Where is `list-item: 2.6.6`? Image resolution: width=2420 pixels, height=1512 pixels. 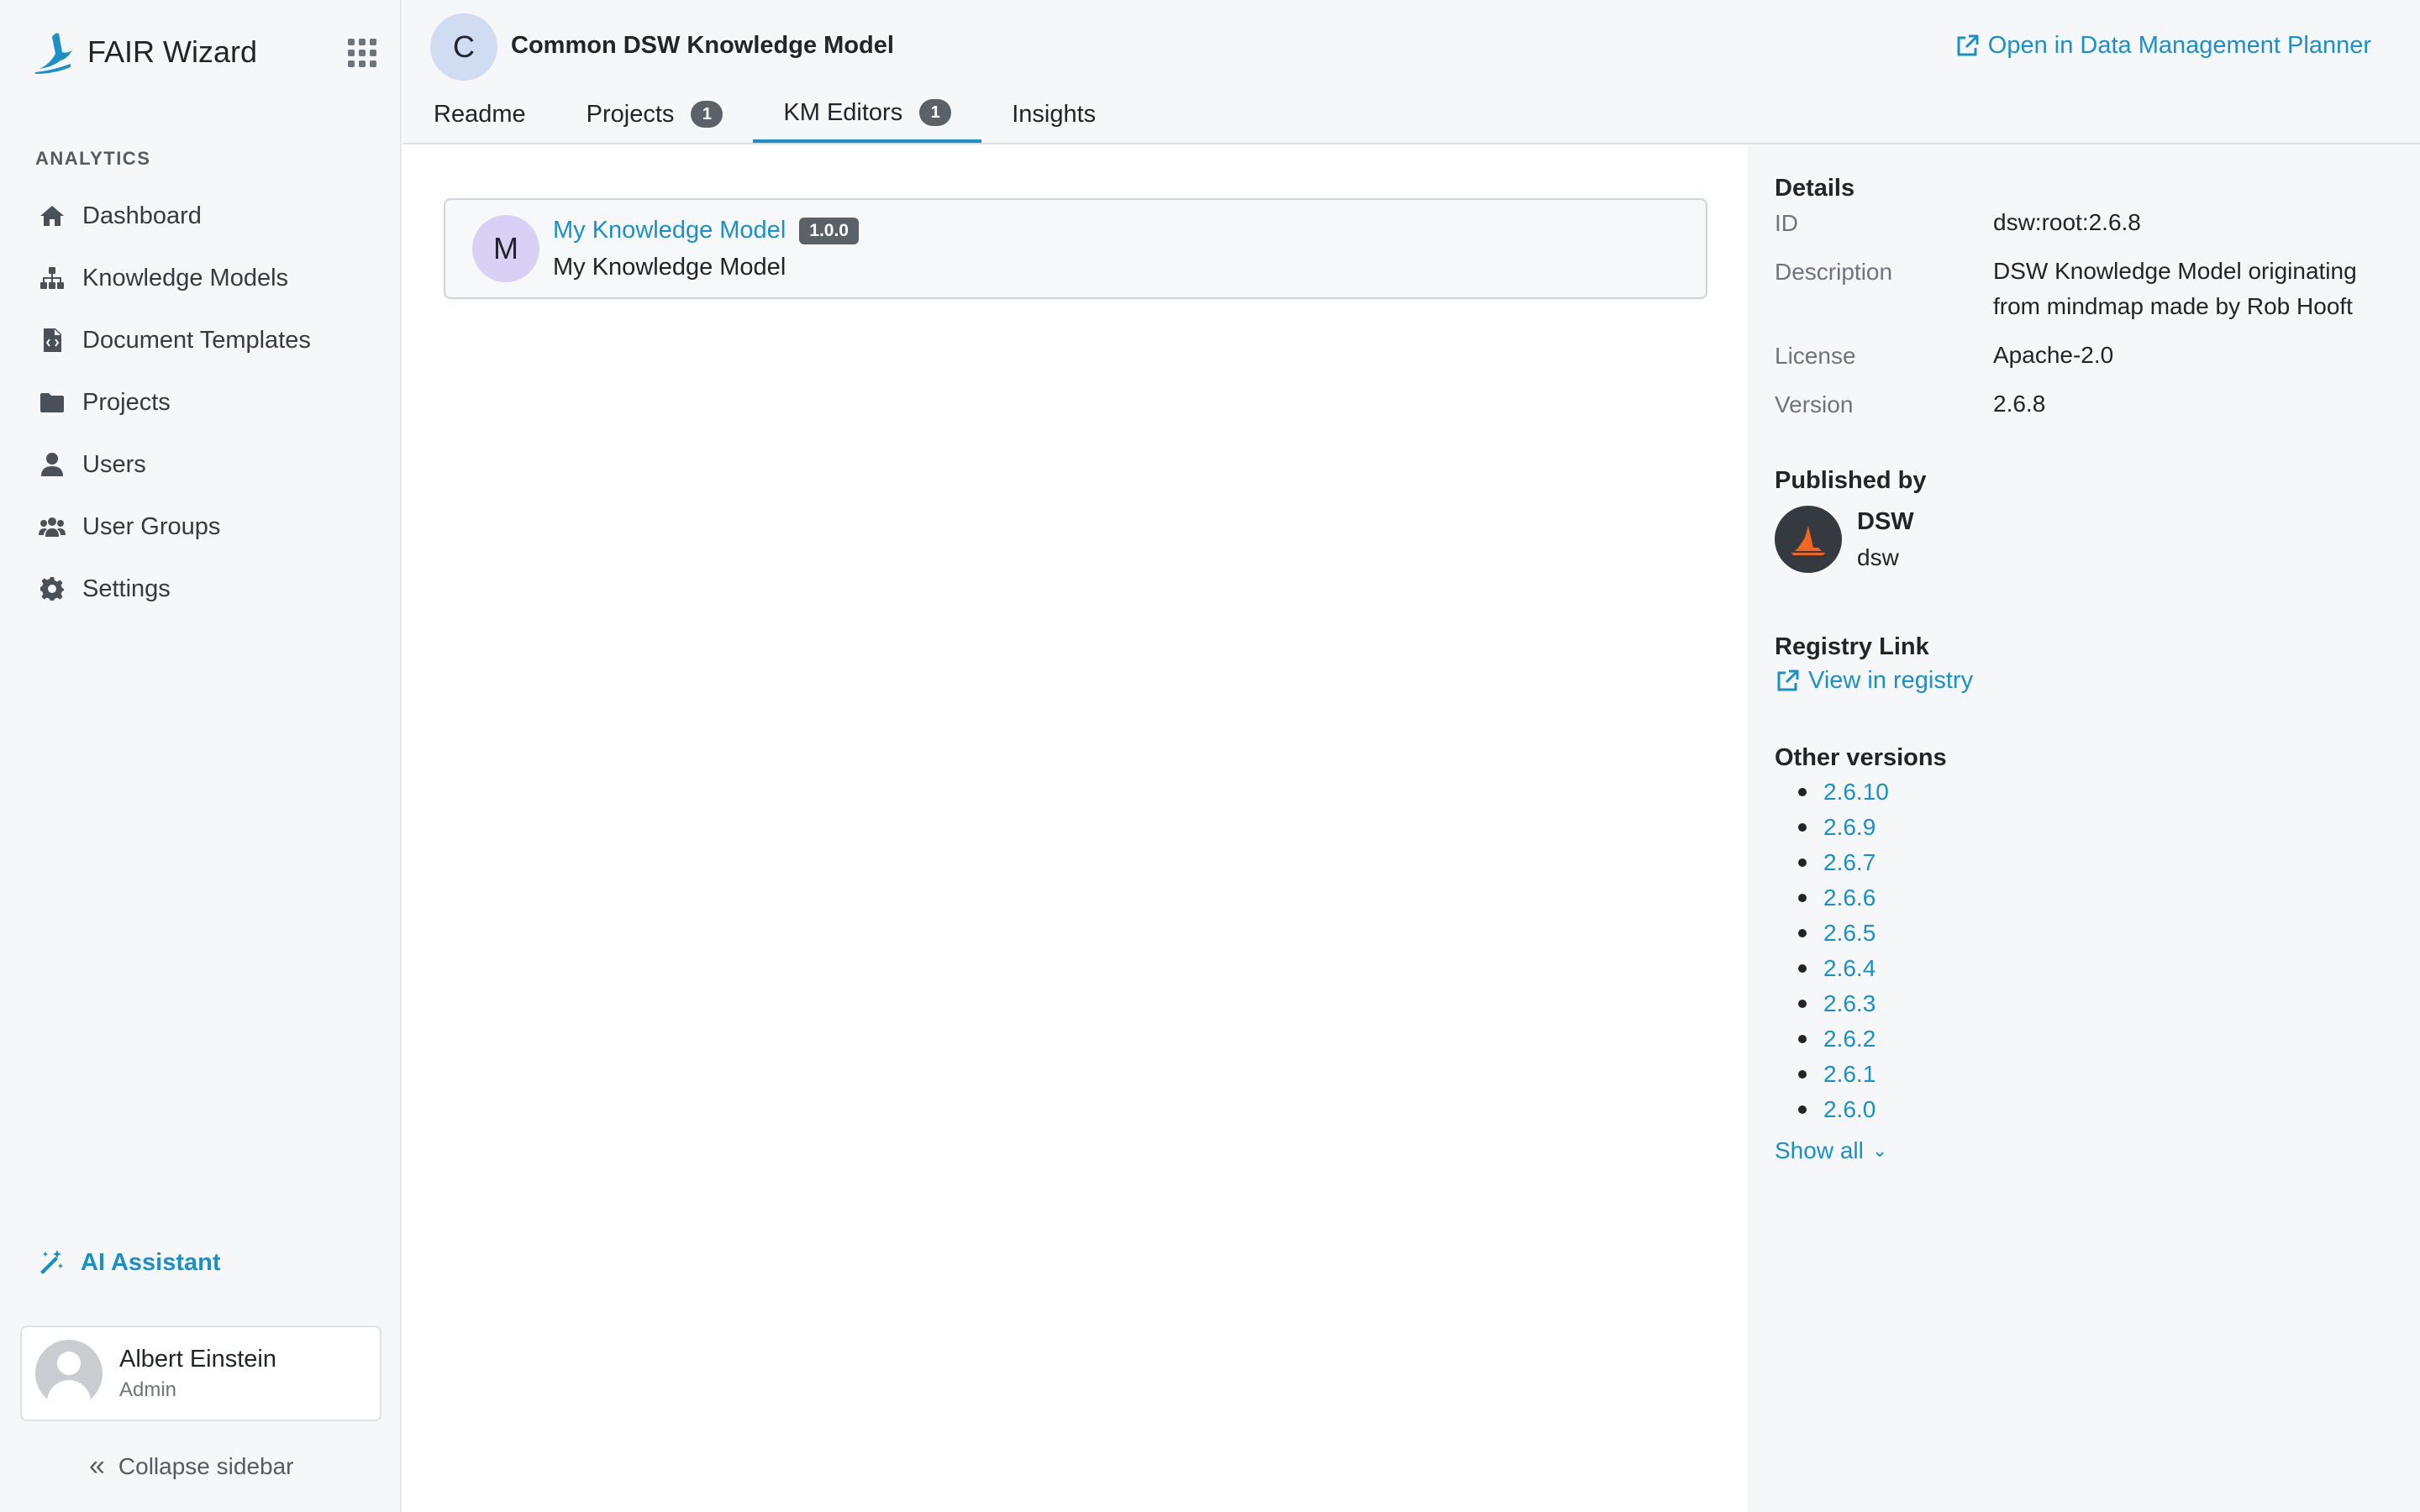
list-item: 2.6.6 is located at coordinates (1844, 898).